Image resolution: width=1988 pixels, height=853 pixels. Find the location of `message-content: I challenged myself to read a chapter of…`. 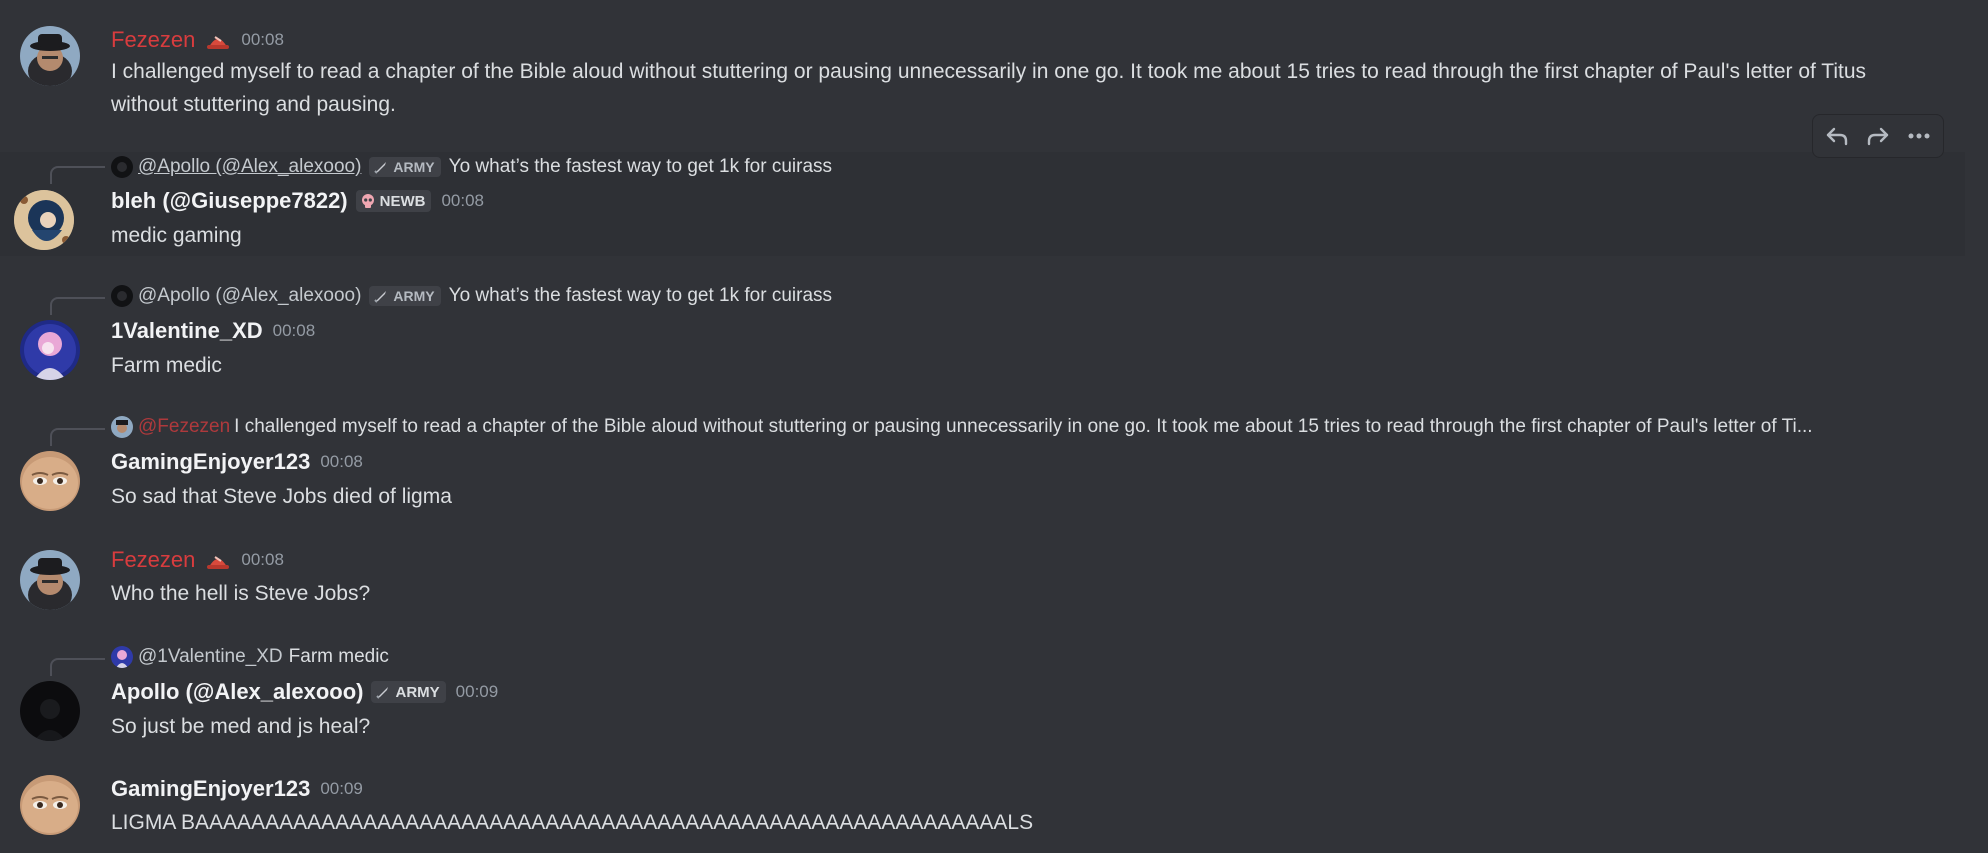

message-content: I challenged myself to read a chapter of… is located at coordinates (989, 88).